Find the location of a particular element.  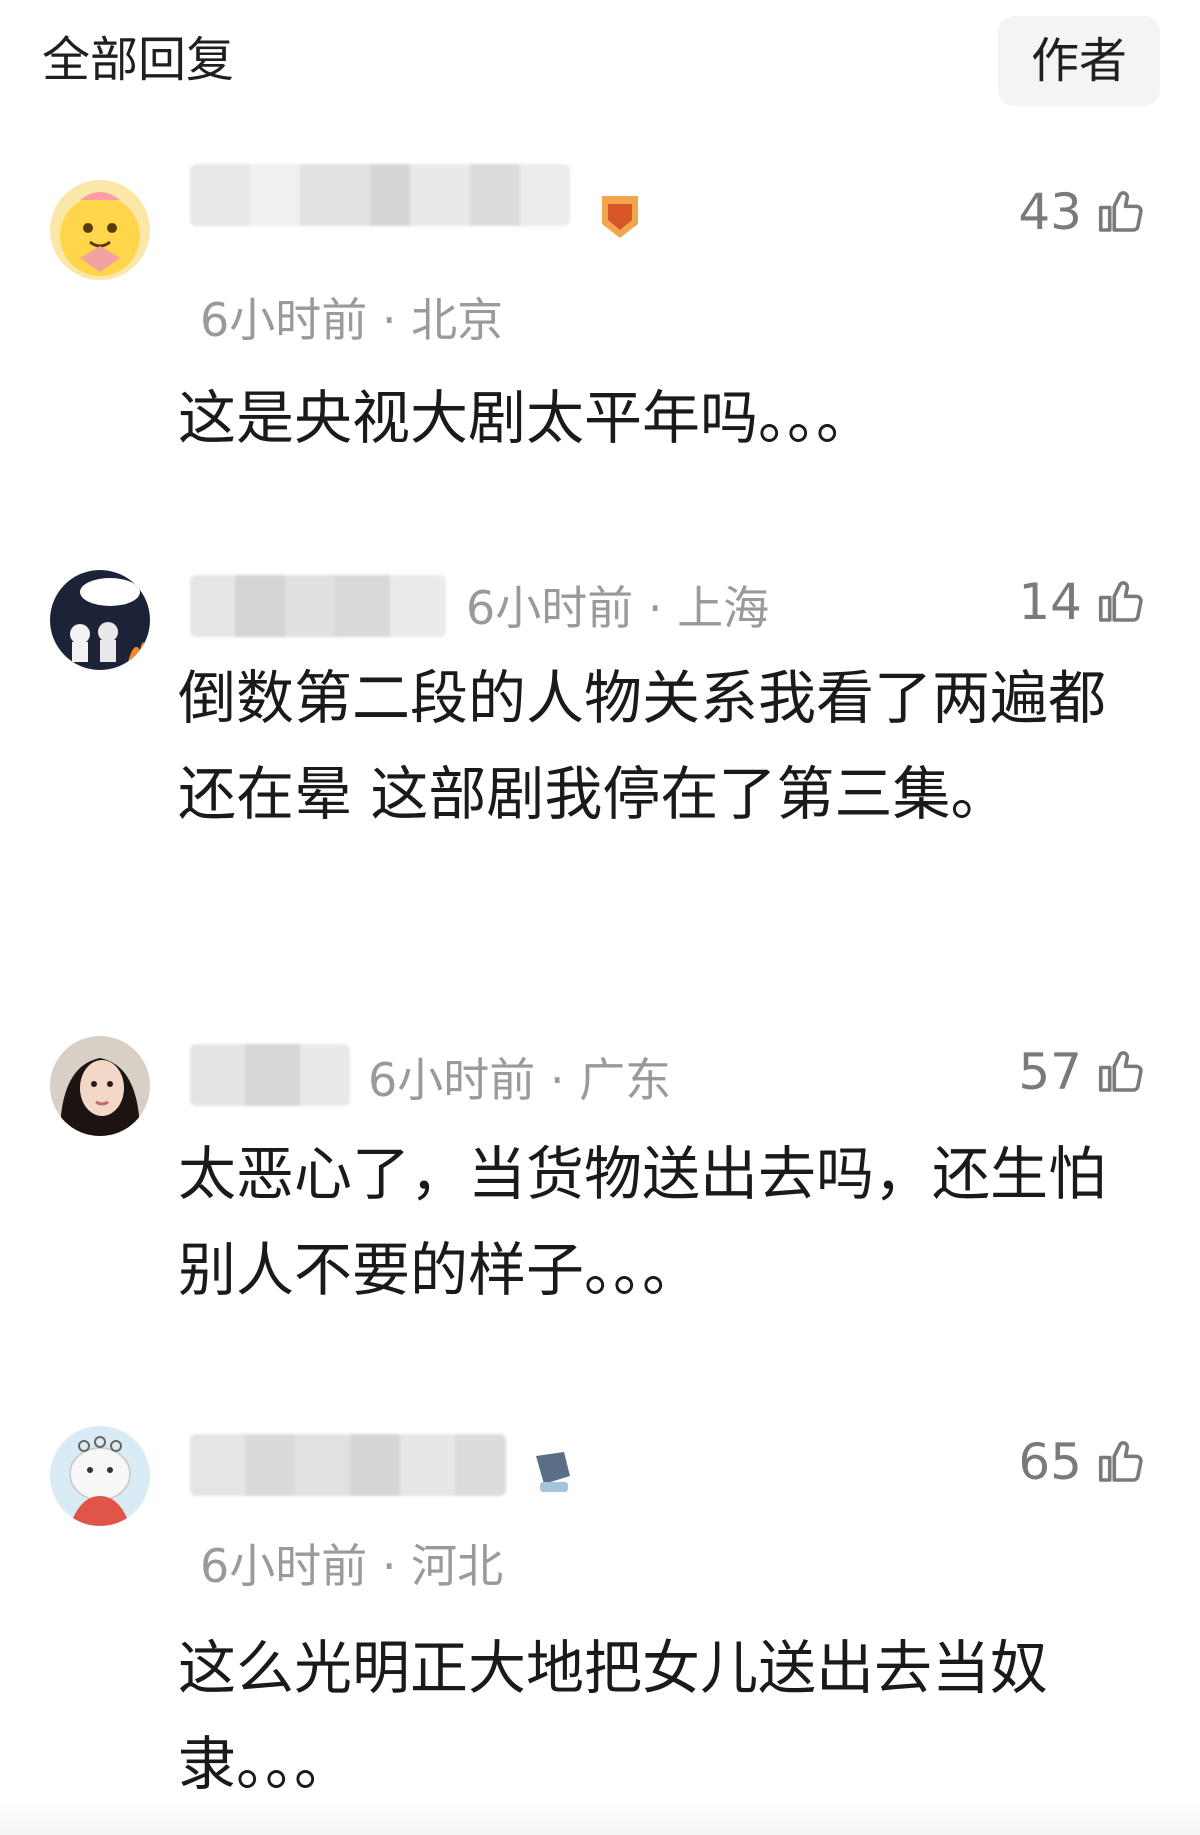

comment-location: 上海 is located at coordinates (723, 608).